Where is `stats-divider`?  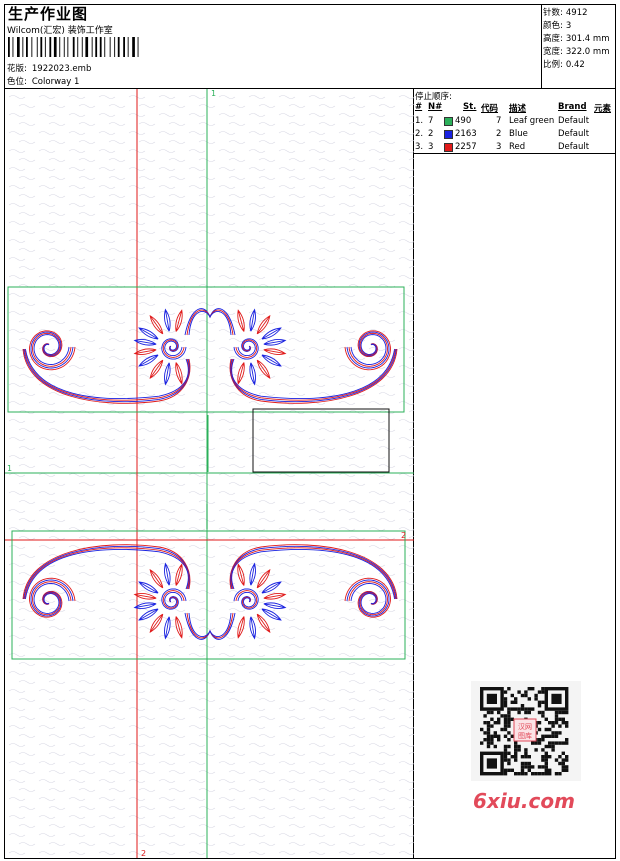 stats-divider is located at coordinates (541, 46).